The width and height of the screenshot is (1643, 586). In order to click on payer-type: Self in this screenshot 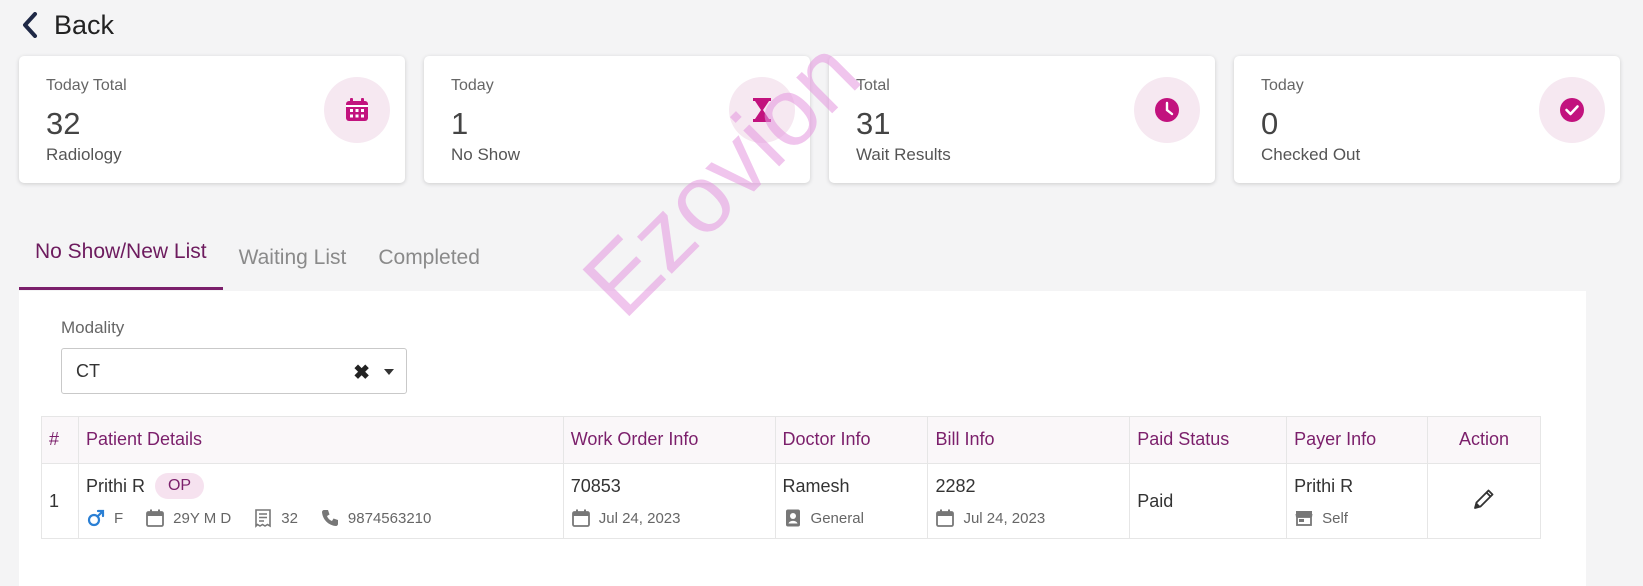, I will do `click(1335, 518)`.